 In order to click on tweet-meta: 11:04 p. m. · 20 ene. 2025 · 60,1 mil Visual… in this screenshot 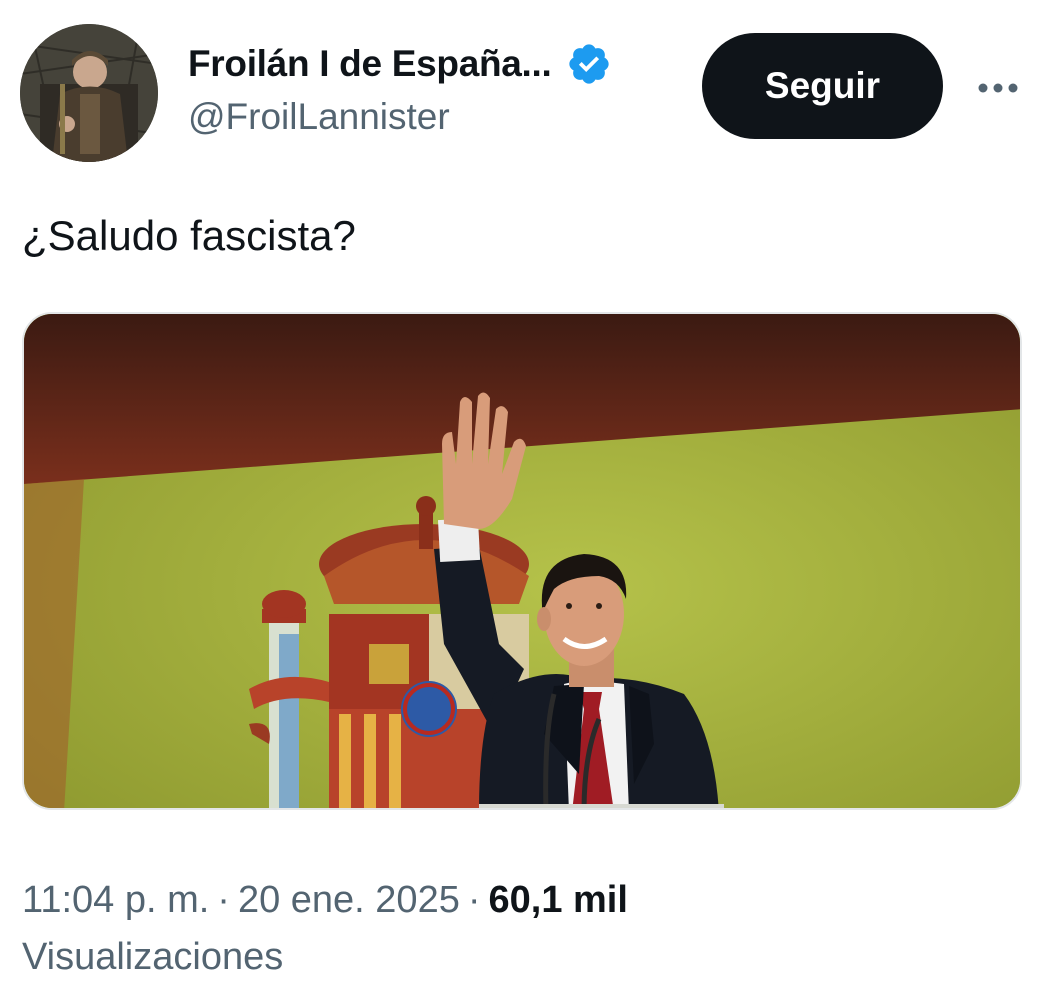, I will do `click(522, 929)`.